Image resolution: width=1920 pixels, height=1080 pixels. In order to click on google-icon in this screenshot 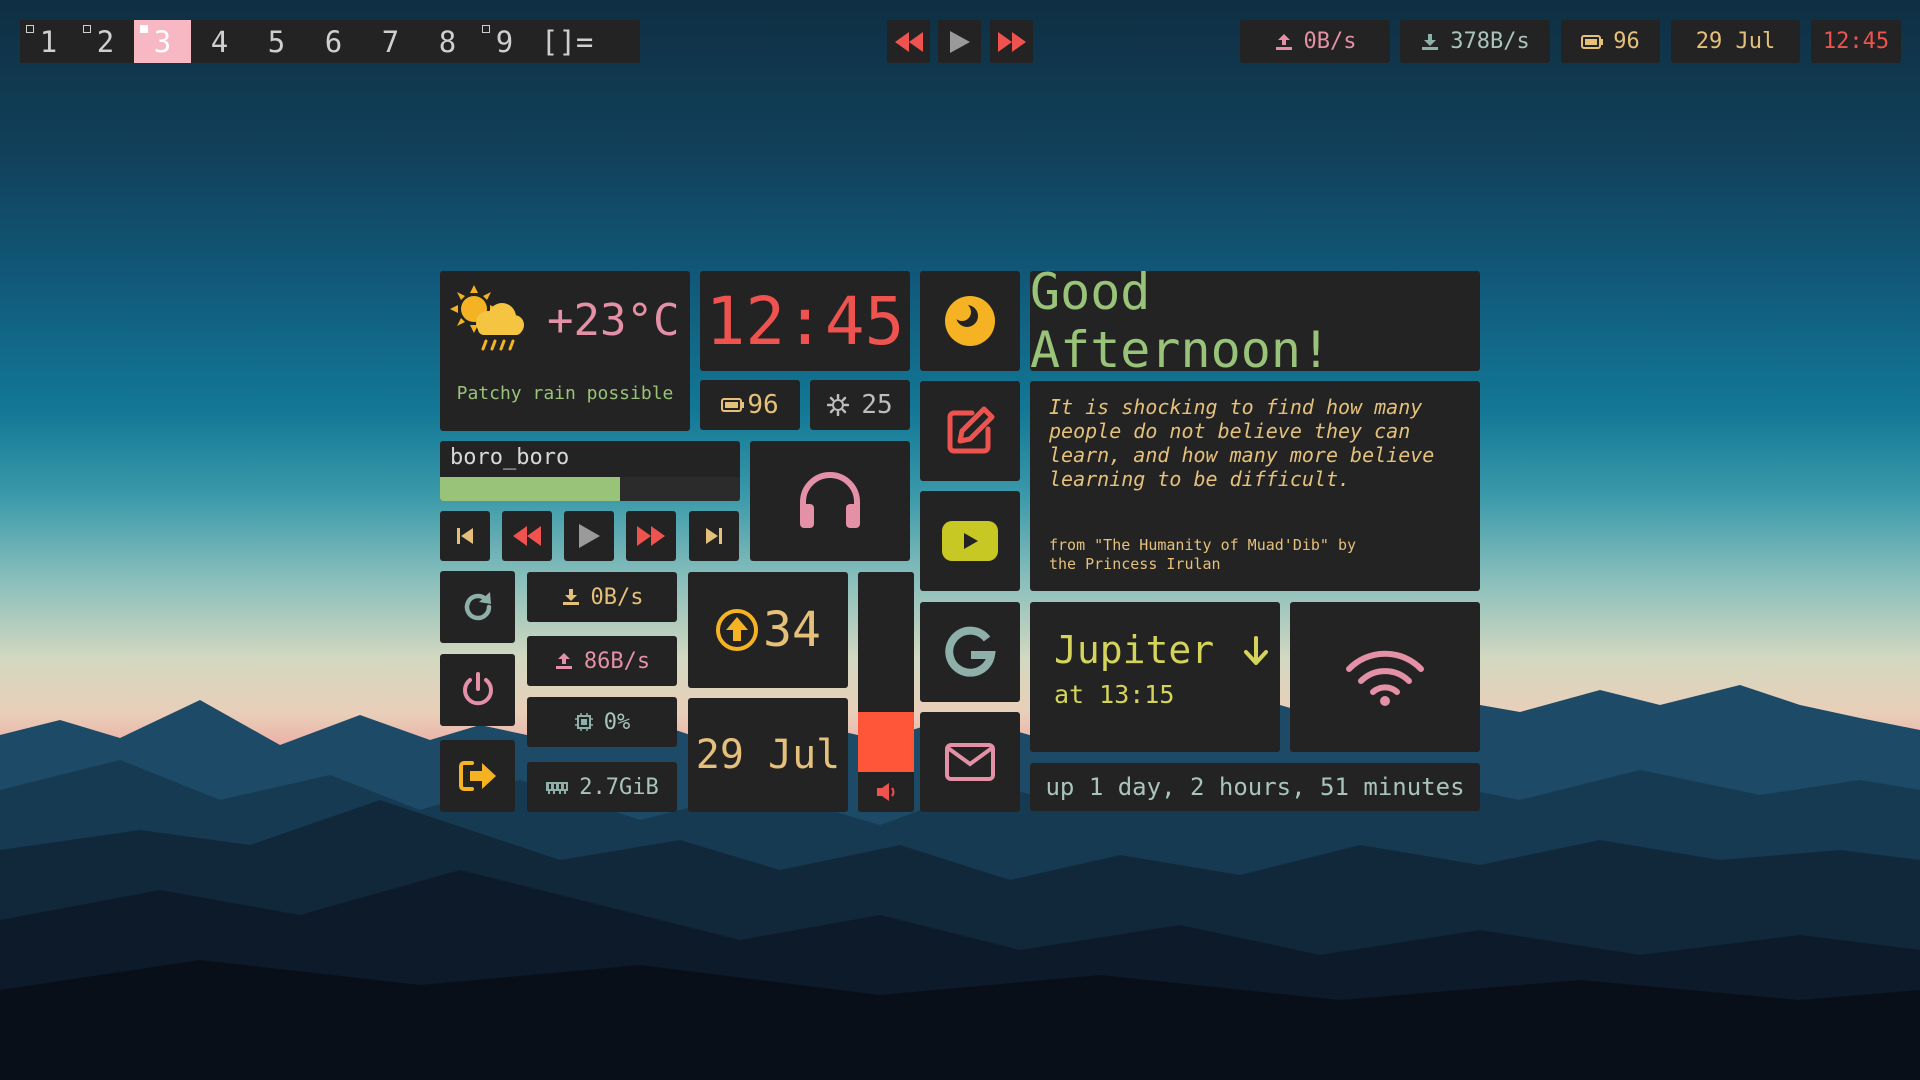, I will do `click(970, 651)`.